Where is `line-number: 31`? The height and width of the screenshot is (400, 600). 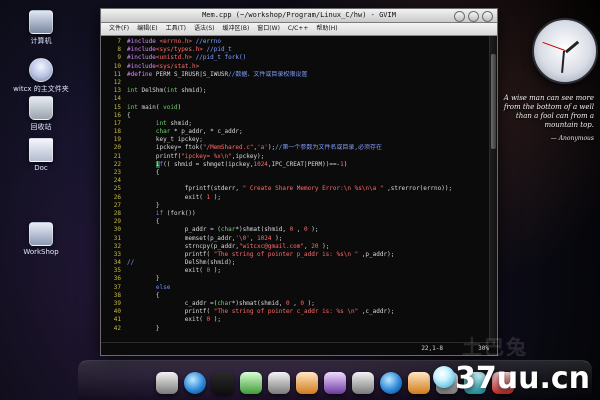 line-number: 31 is located at coordinates (117, 238).